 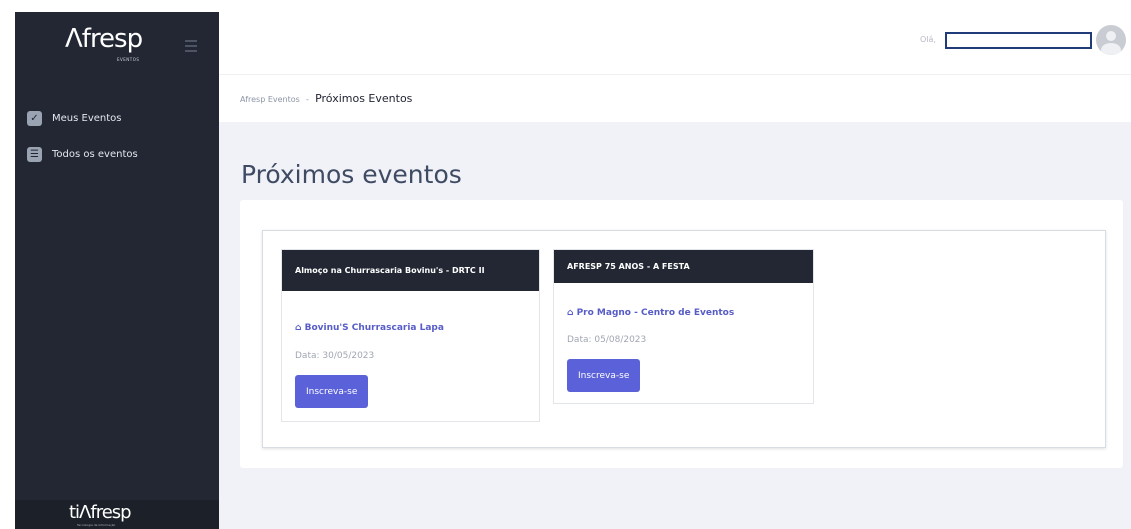 I want to click on event-date: Data: 30/05/2023, so click(x=335, y=356).